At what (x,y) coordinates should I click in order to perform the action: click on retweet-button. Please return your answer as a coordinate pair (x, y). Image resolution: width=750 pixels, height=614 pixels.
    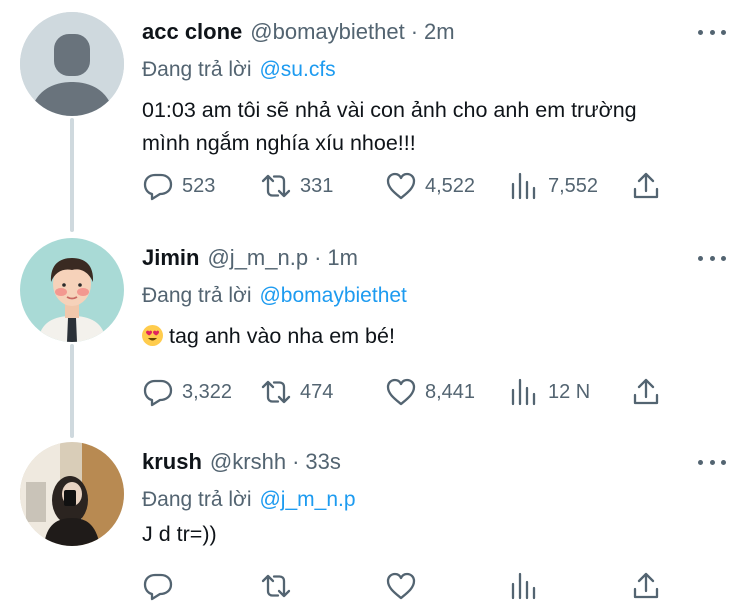
    Looking at the image, I should click on (276, 586).